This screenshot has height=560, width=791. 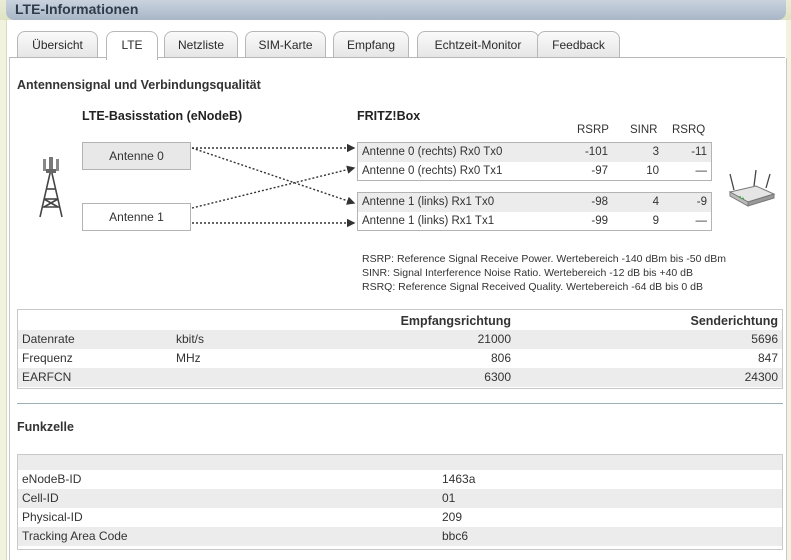 I want to click on rsrq-value: -11, so click(x=699, y=152).